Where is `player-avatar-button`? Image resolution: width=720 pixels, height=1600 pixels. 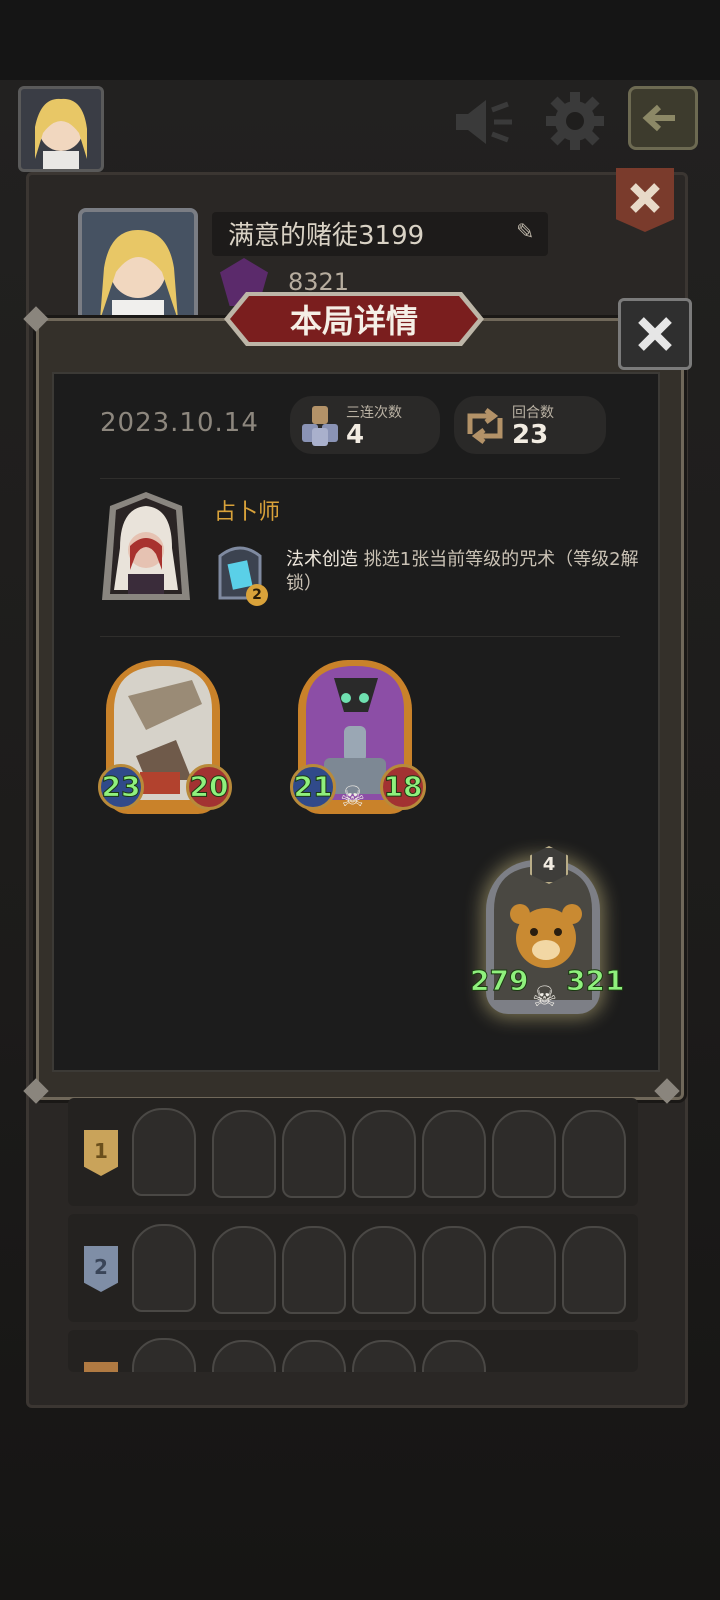
player-avatar-button is located at coordinates (61, 129).